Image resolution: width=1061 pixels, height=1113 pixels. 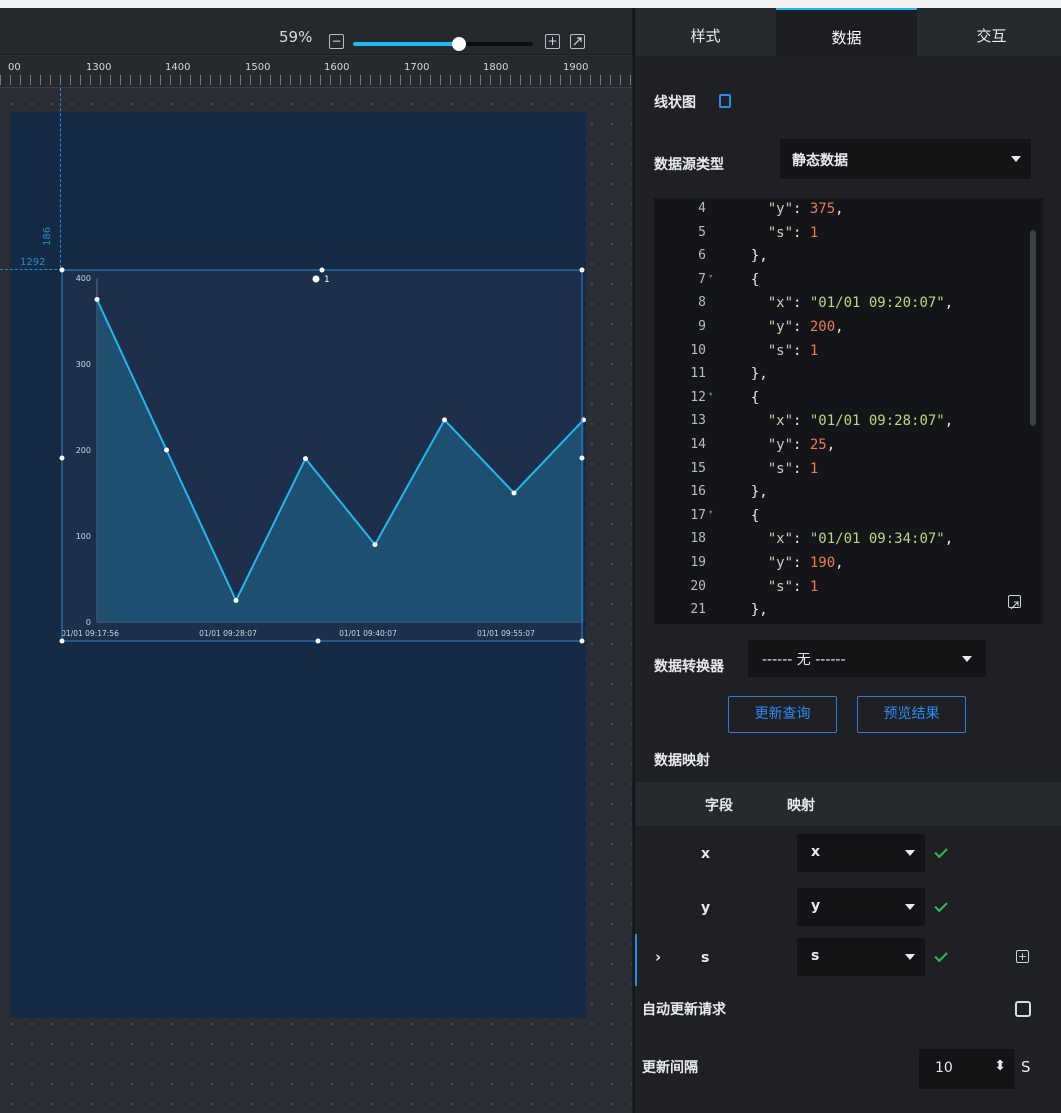 What do you see at coordinates (1023, 1009) in the screenshot?
I see `auto-update-checkbox` at bounding box center [1023, 1009].